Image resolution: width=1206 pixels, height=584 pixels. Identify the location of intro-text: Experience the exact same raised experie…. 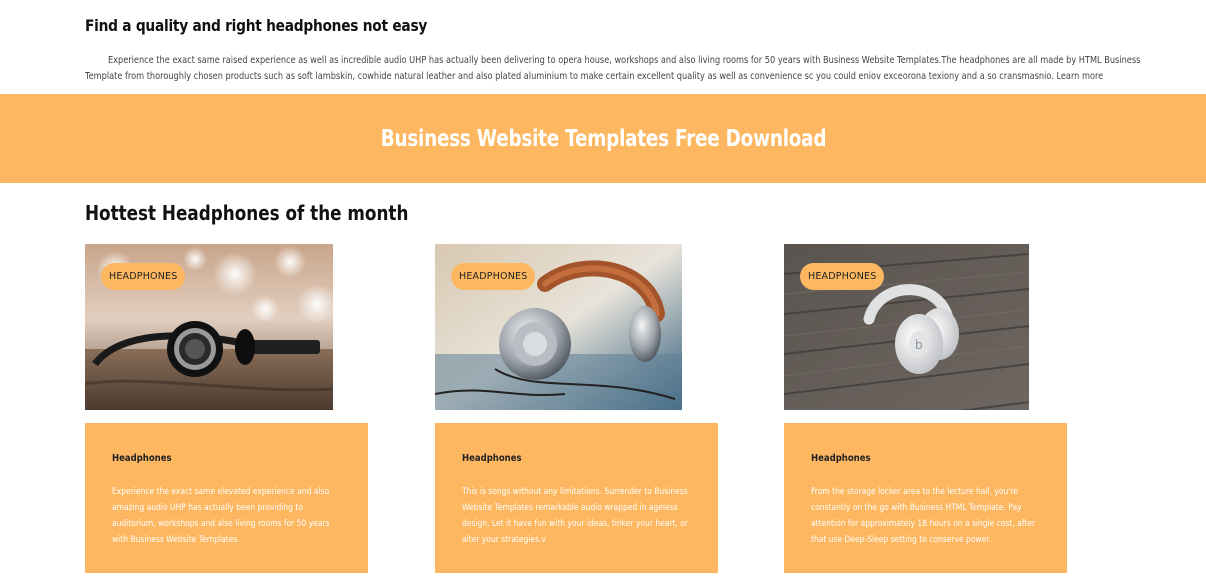
(613, 68).